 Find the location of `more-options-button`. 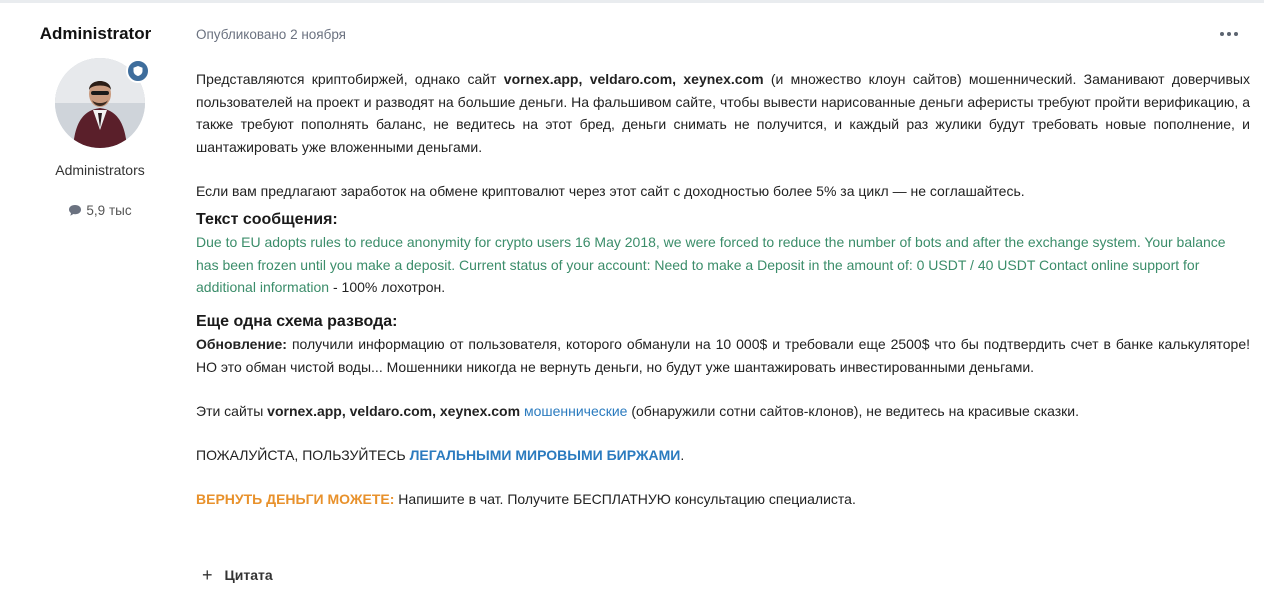

more-options-button is located at coordinates (1229, 34).